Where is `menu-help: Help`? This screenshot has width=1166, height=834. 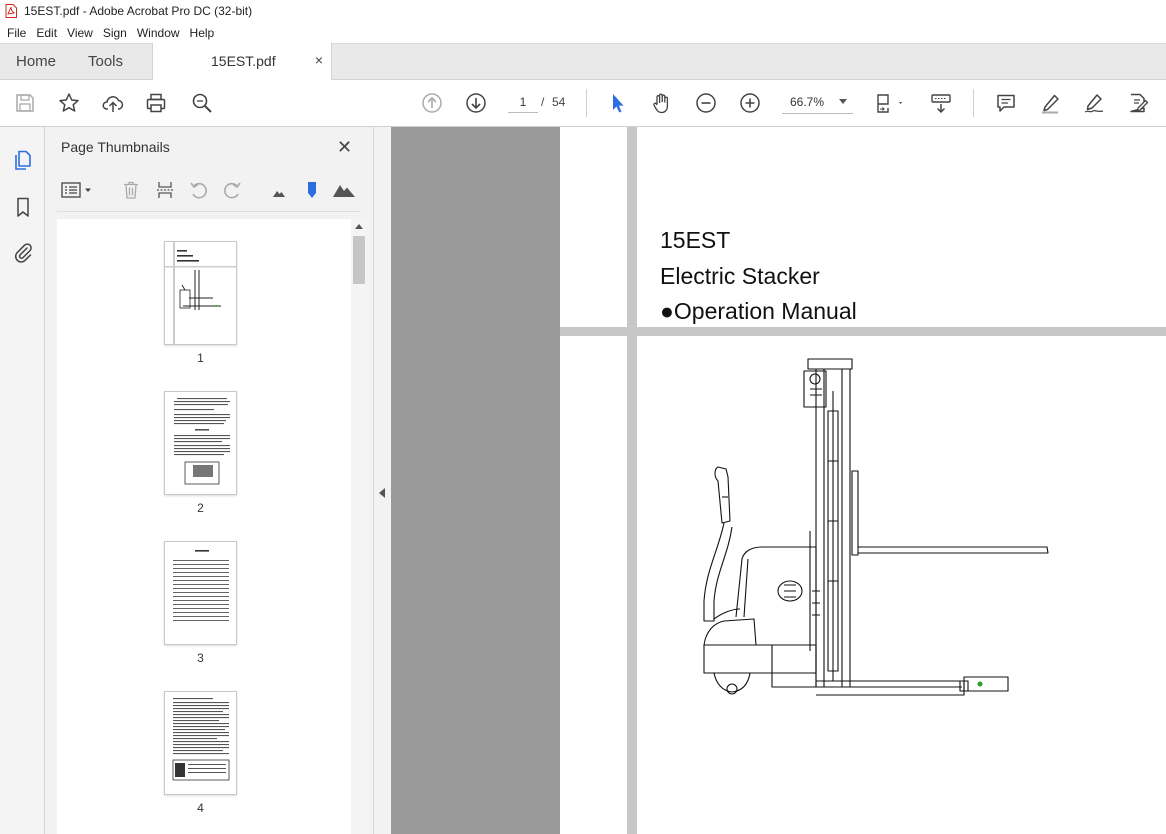 menu-help: Help is located at coordinates (202, 33).